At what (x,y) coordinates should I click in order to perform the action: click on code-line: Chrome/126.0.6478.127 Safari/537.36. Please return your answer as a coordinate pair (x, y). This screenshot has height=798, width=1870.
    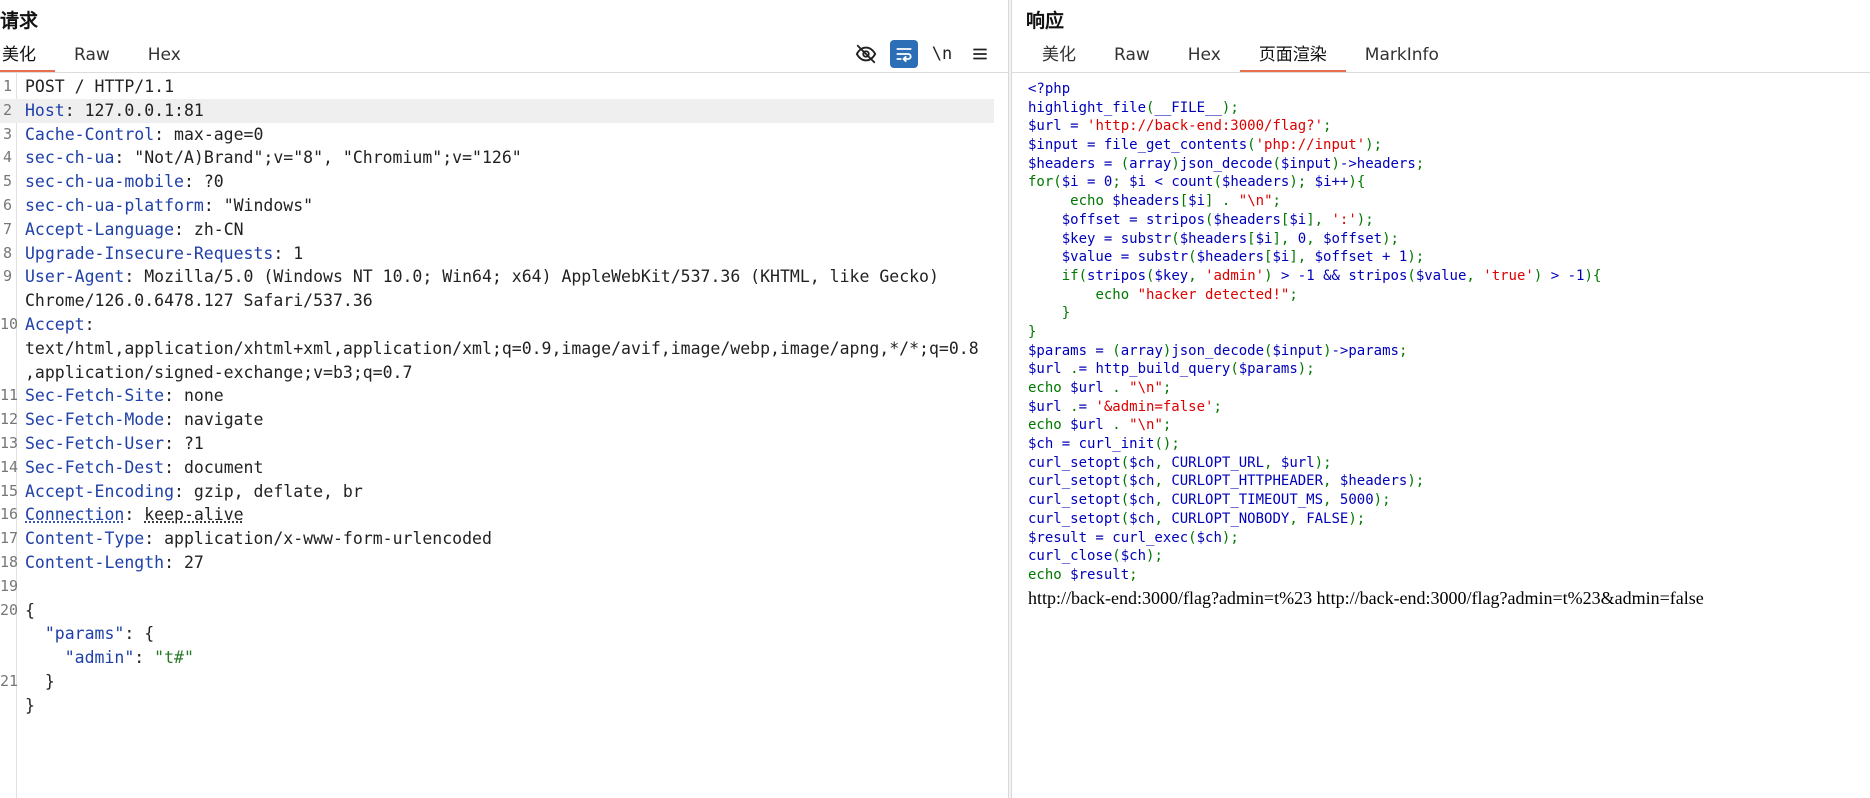
    Looking at the image, I should click on (504, 301).